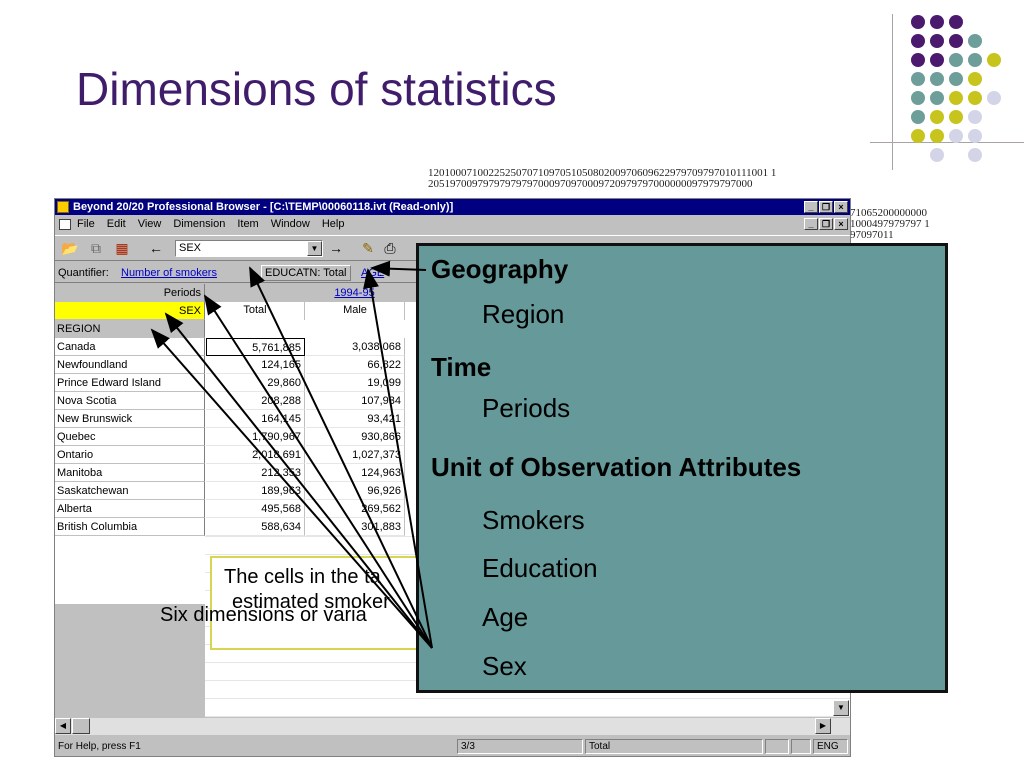 This screenshot has height=768, width=1024. I want to click on menu-window: Window, so click(290, 224).